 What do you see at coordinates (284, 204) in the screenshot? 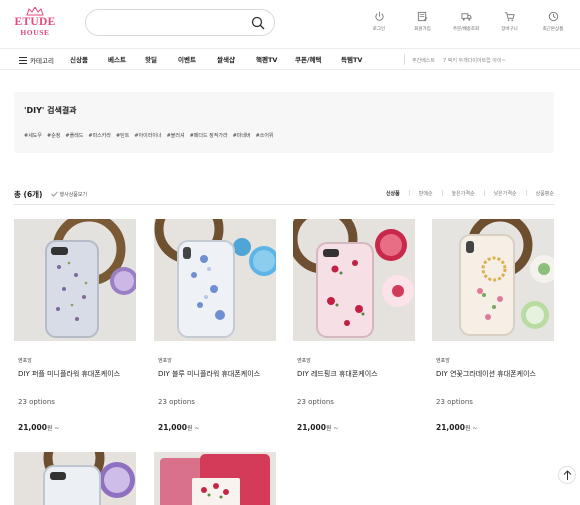
I see `section-divider` at bounding box center [284, 204].